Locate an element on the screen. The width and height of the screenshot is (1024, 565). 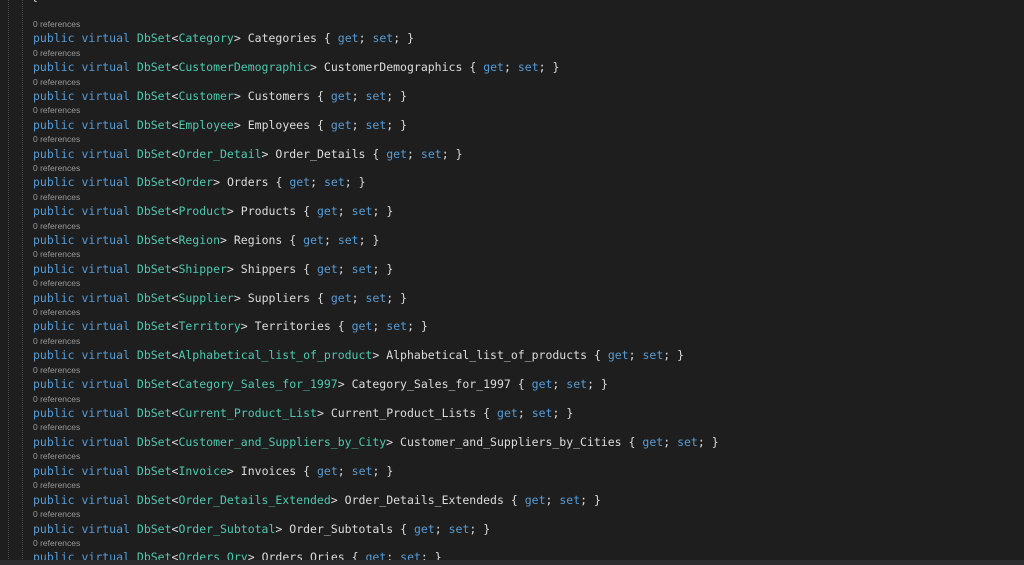
open-brace: { is located at coordinates (34, 1).